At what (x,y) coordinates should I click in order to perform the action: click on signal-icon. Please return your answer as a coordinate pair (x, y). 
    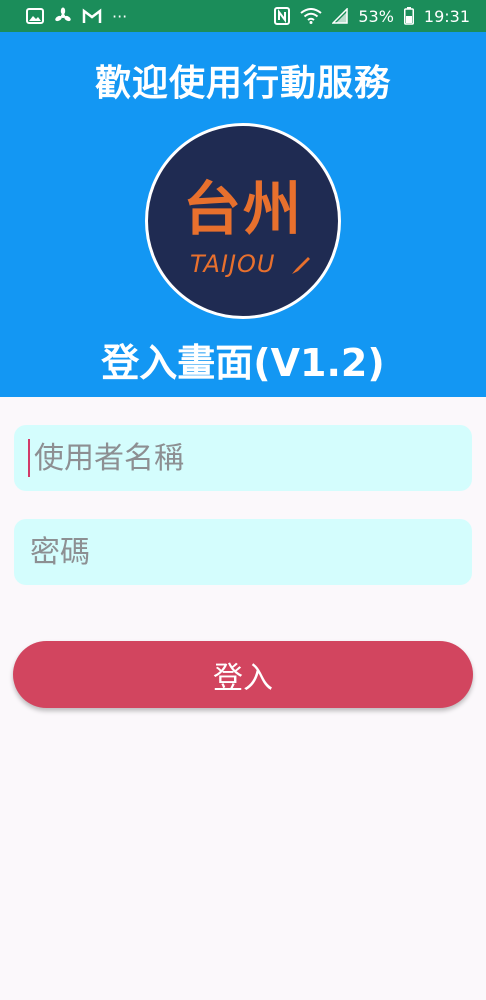
    Looking at the image, I should click on (340, 16).